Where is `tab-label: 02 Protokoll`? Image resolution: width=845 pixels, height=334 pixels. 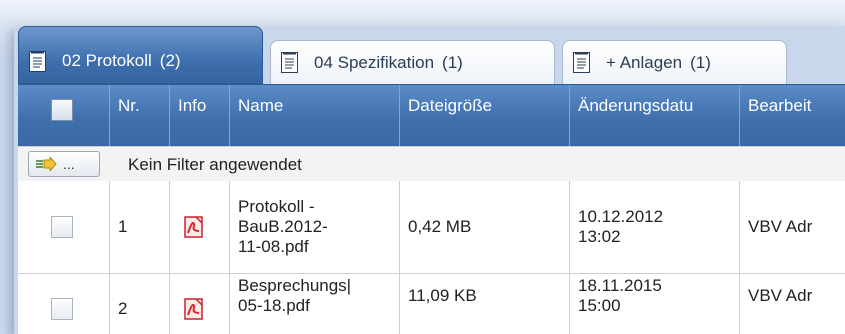 tab-label: 02 Protokoll is located at coordinates (107, 60).